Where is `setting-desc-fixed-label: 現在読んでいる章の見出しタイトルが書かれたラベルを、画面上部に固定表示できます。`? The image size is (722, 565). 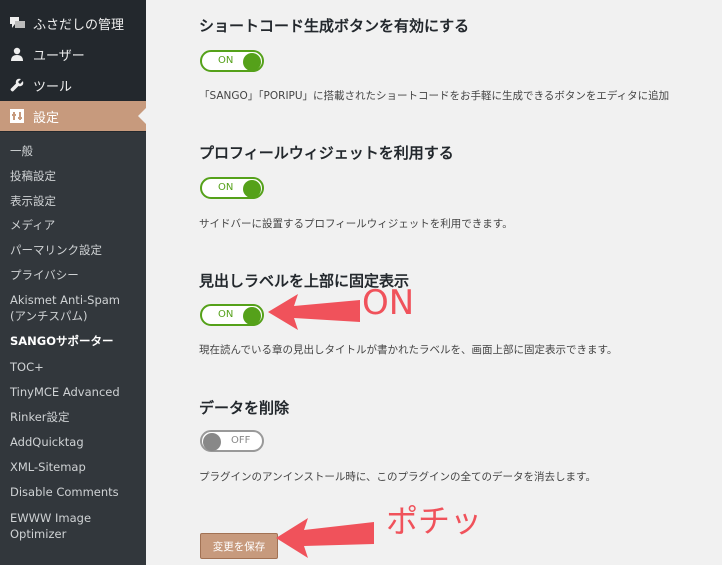 setting-desc-fixed-label: 現在読んでいる章の見出しタイトルが書かれたラベルを、画面上部に固定表示できます。 is located at coordinates (408, 350).